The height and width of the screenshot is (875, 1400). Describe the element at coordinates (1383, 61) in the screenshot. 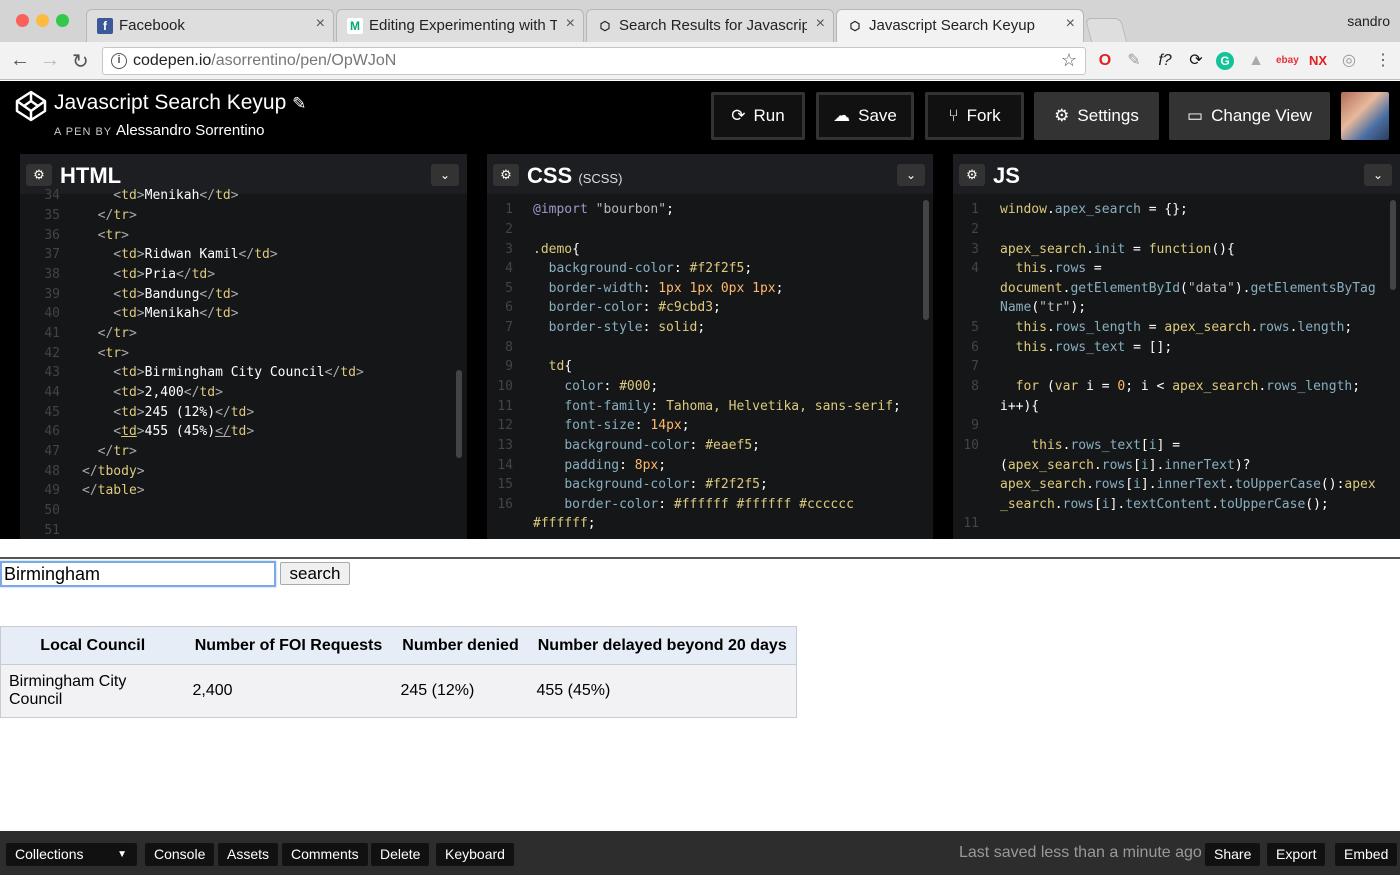

I see `menu-kebab-icon: ⋮` at that location.